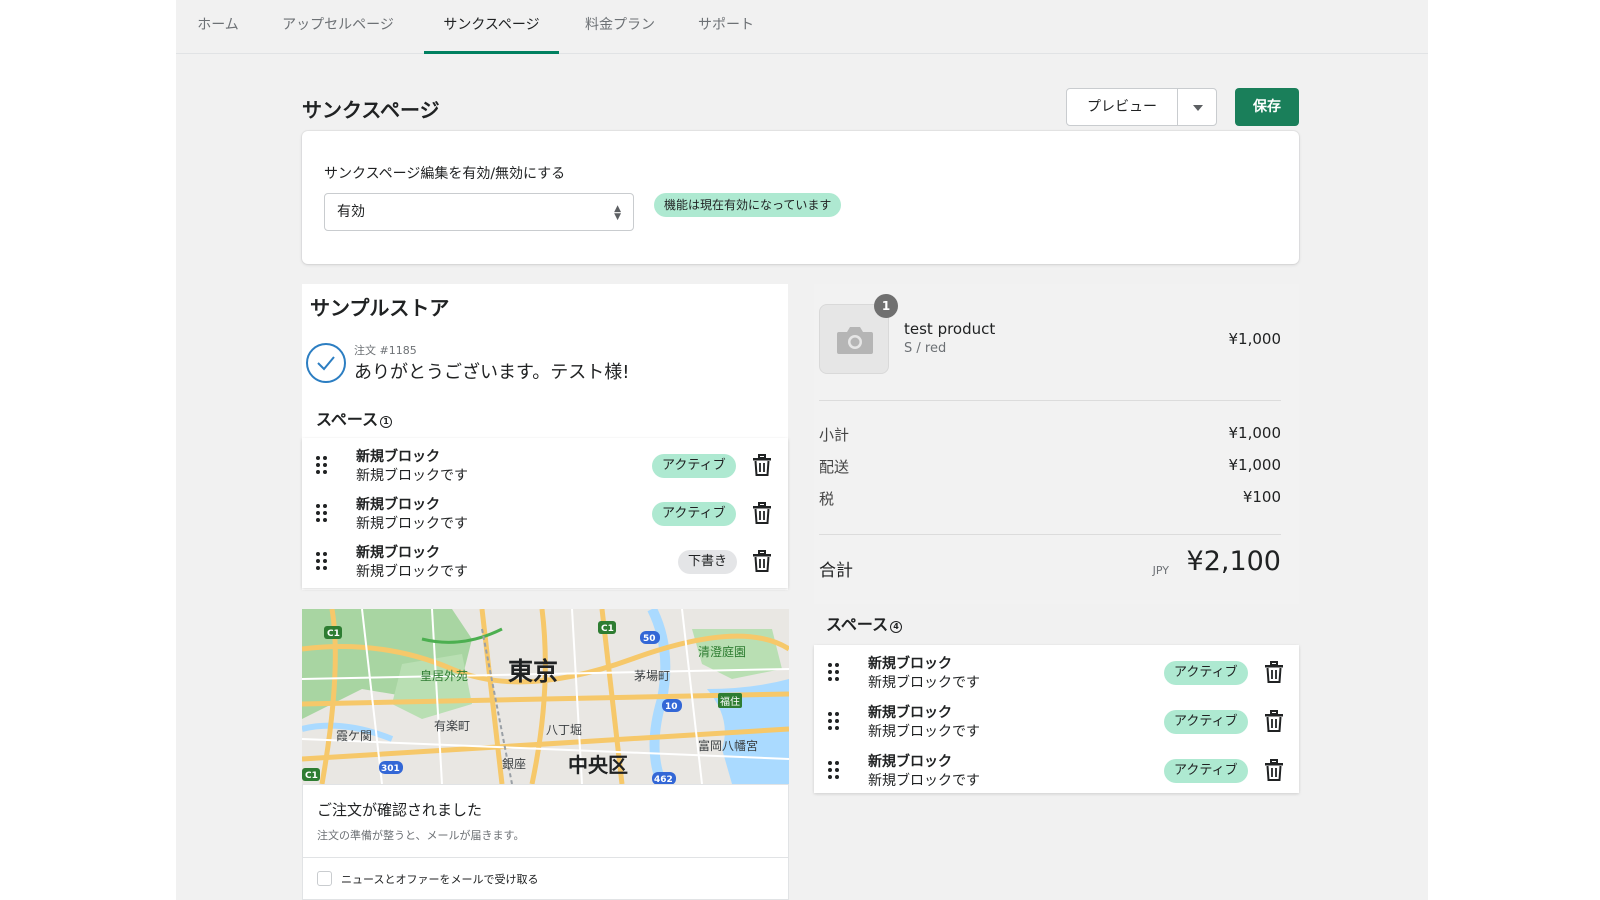 The height and width of the screenshot is (900, 1600). What do you see at coordinates (445, 174) in the screenshot?
I see `enable-field-label: サンクスページ編集を有効/無効にする` at bounding box center [445, 174].